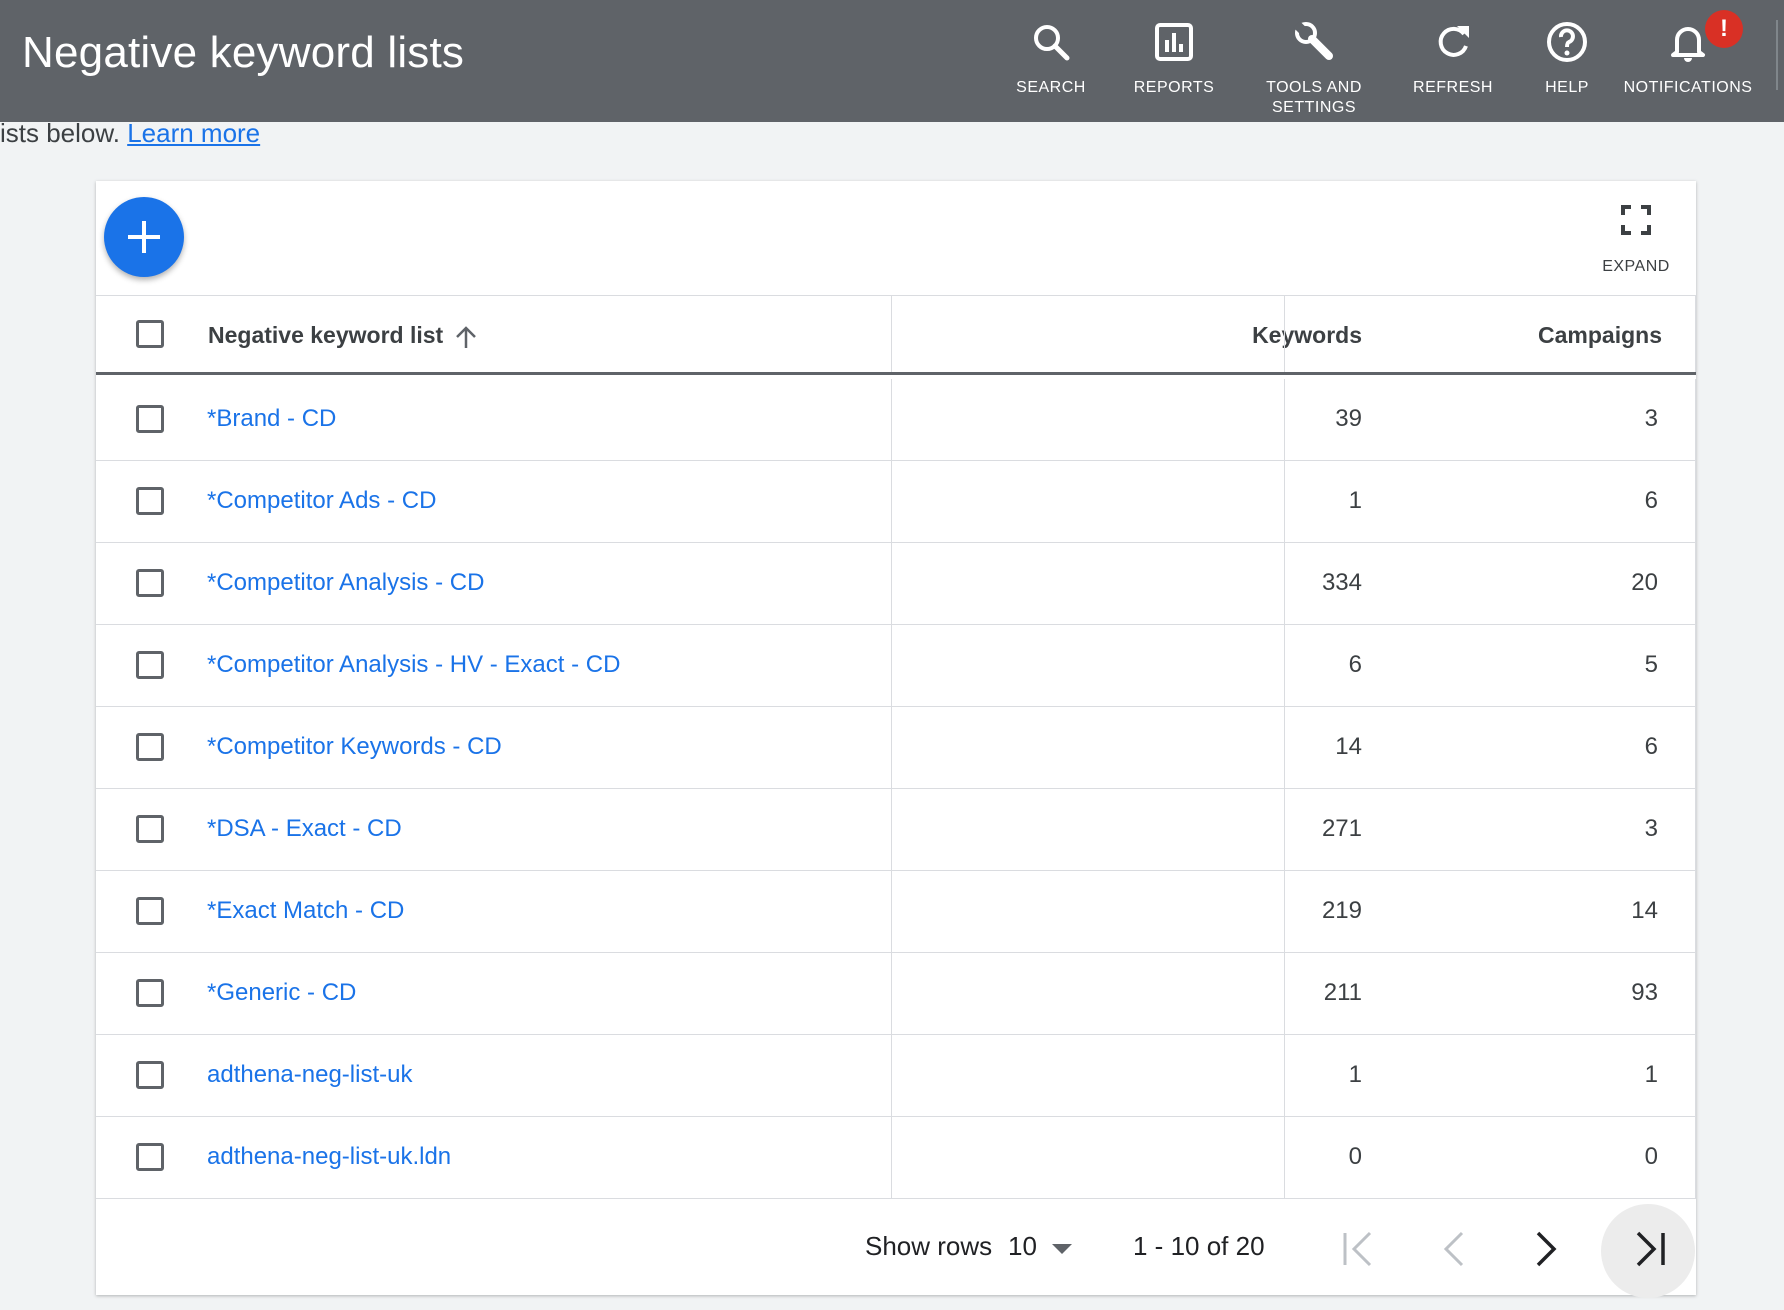  Describe the element at coordinates (304, 829) in the screenshot. I see `list-name-link: *DSA - Exact - CD` at that location.